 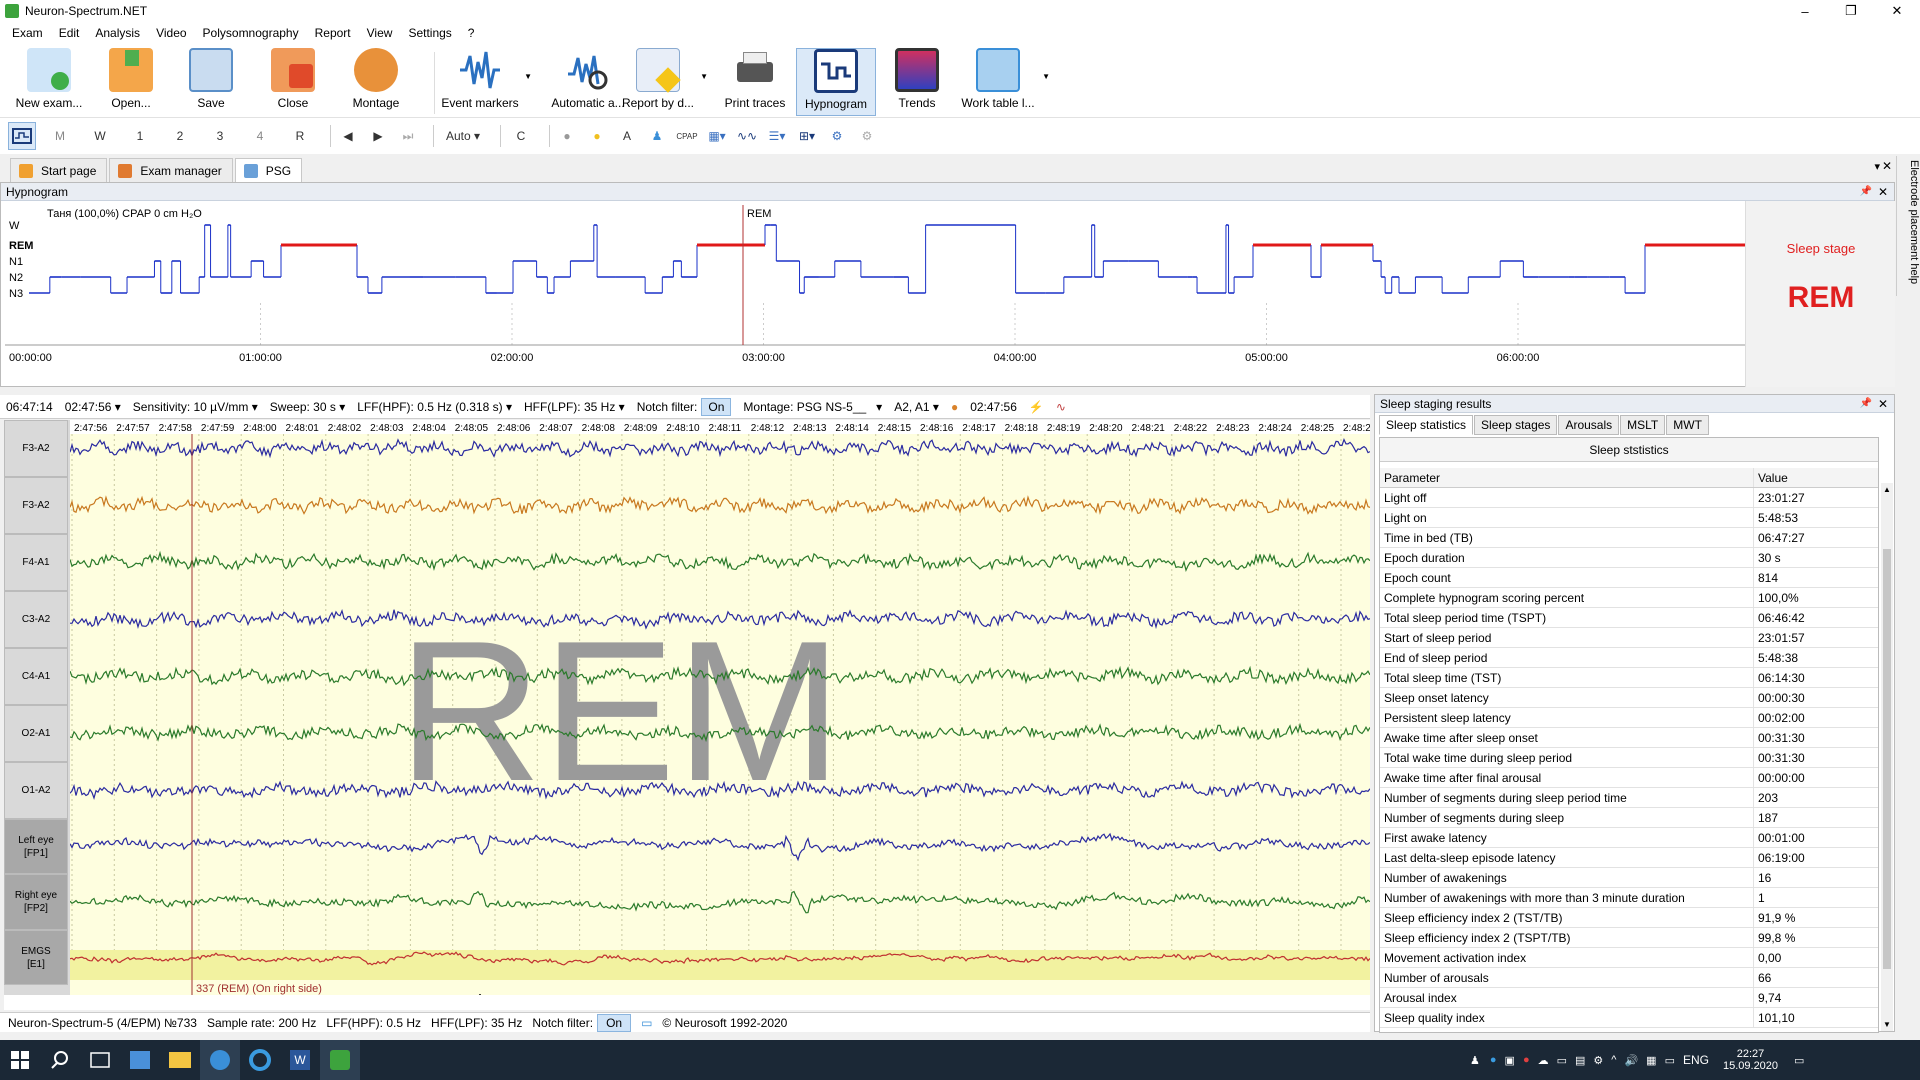 What do you see at coordinates (1908, 226) in the screenshot?
I see `electrode-placement-help-tab: Electrode placement help` at bounding box center [1908, 226].